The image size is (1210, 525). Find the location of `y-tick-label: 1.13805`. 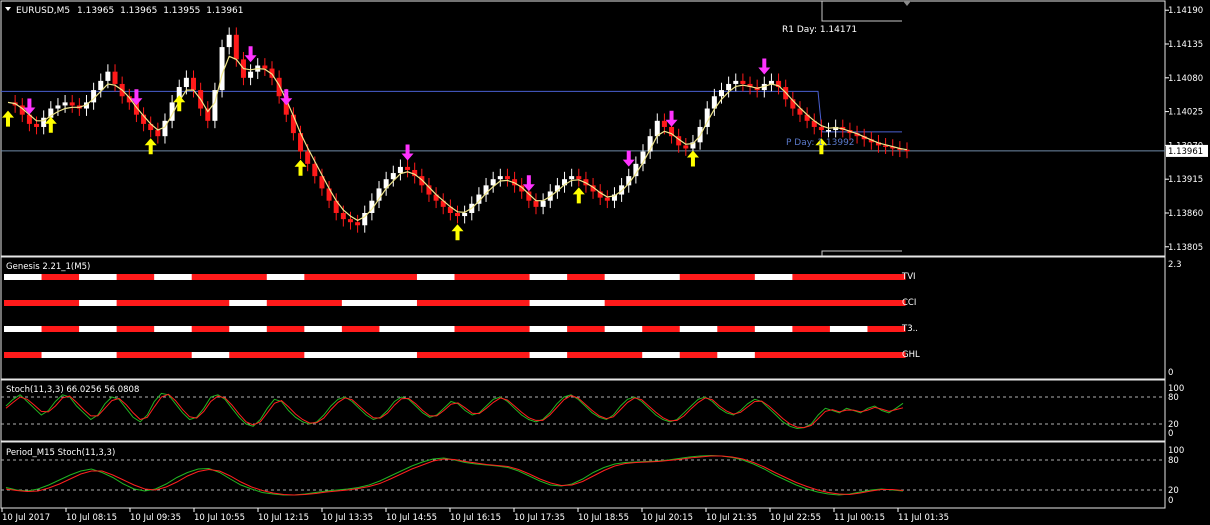

y-tick-label: 1.13805 is located at coordinates (1185, 248).